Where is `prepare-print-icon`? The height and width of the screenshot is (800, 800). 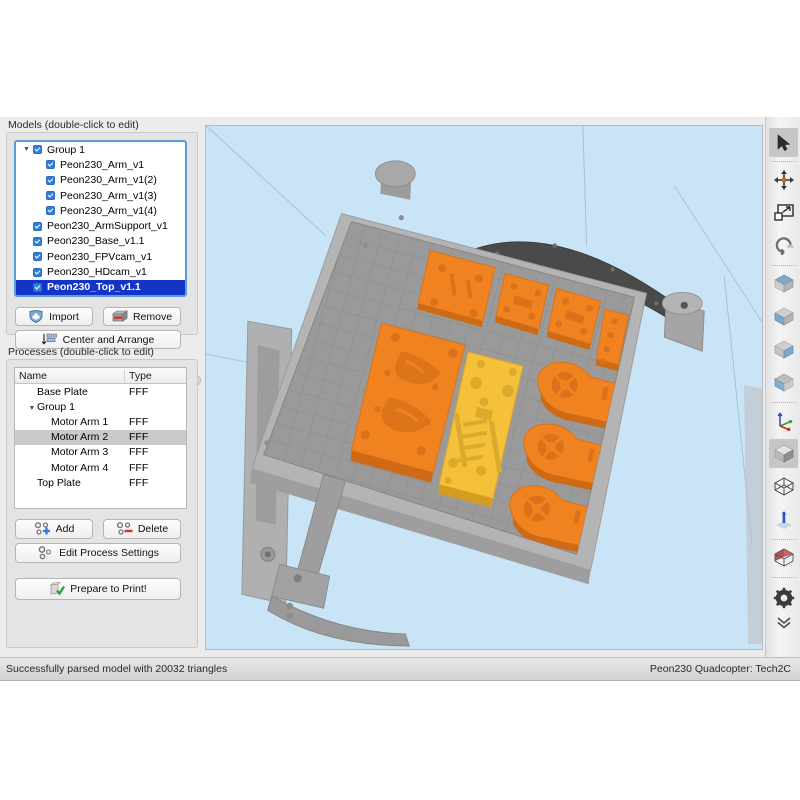
prepare-print-icon is located at coordinates (58, 589).